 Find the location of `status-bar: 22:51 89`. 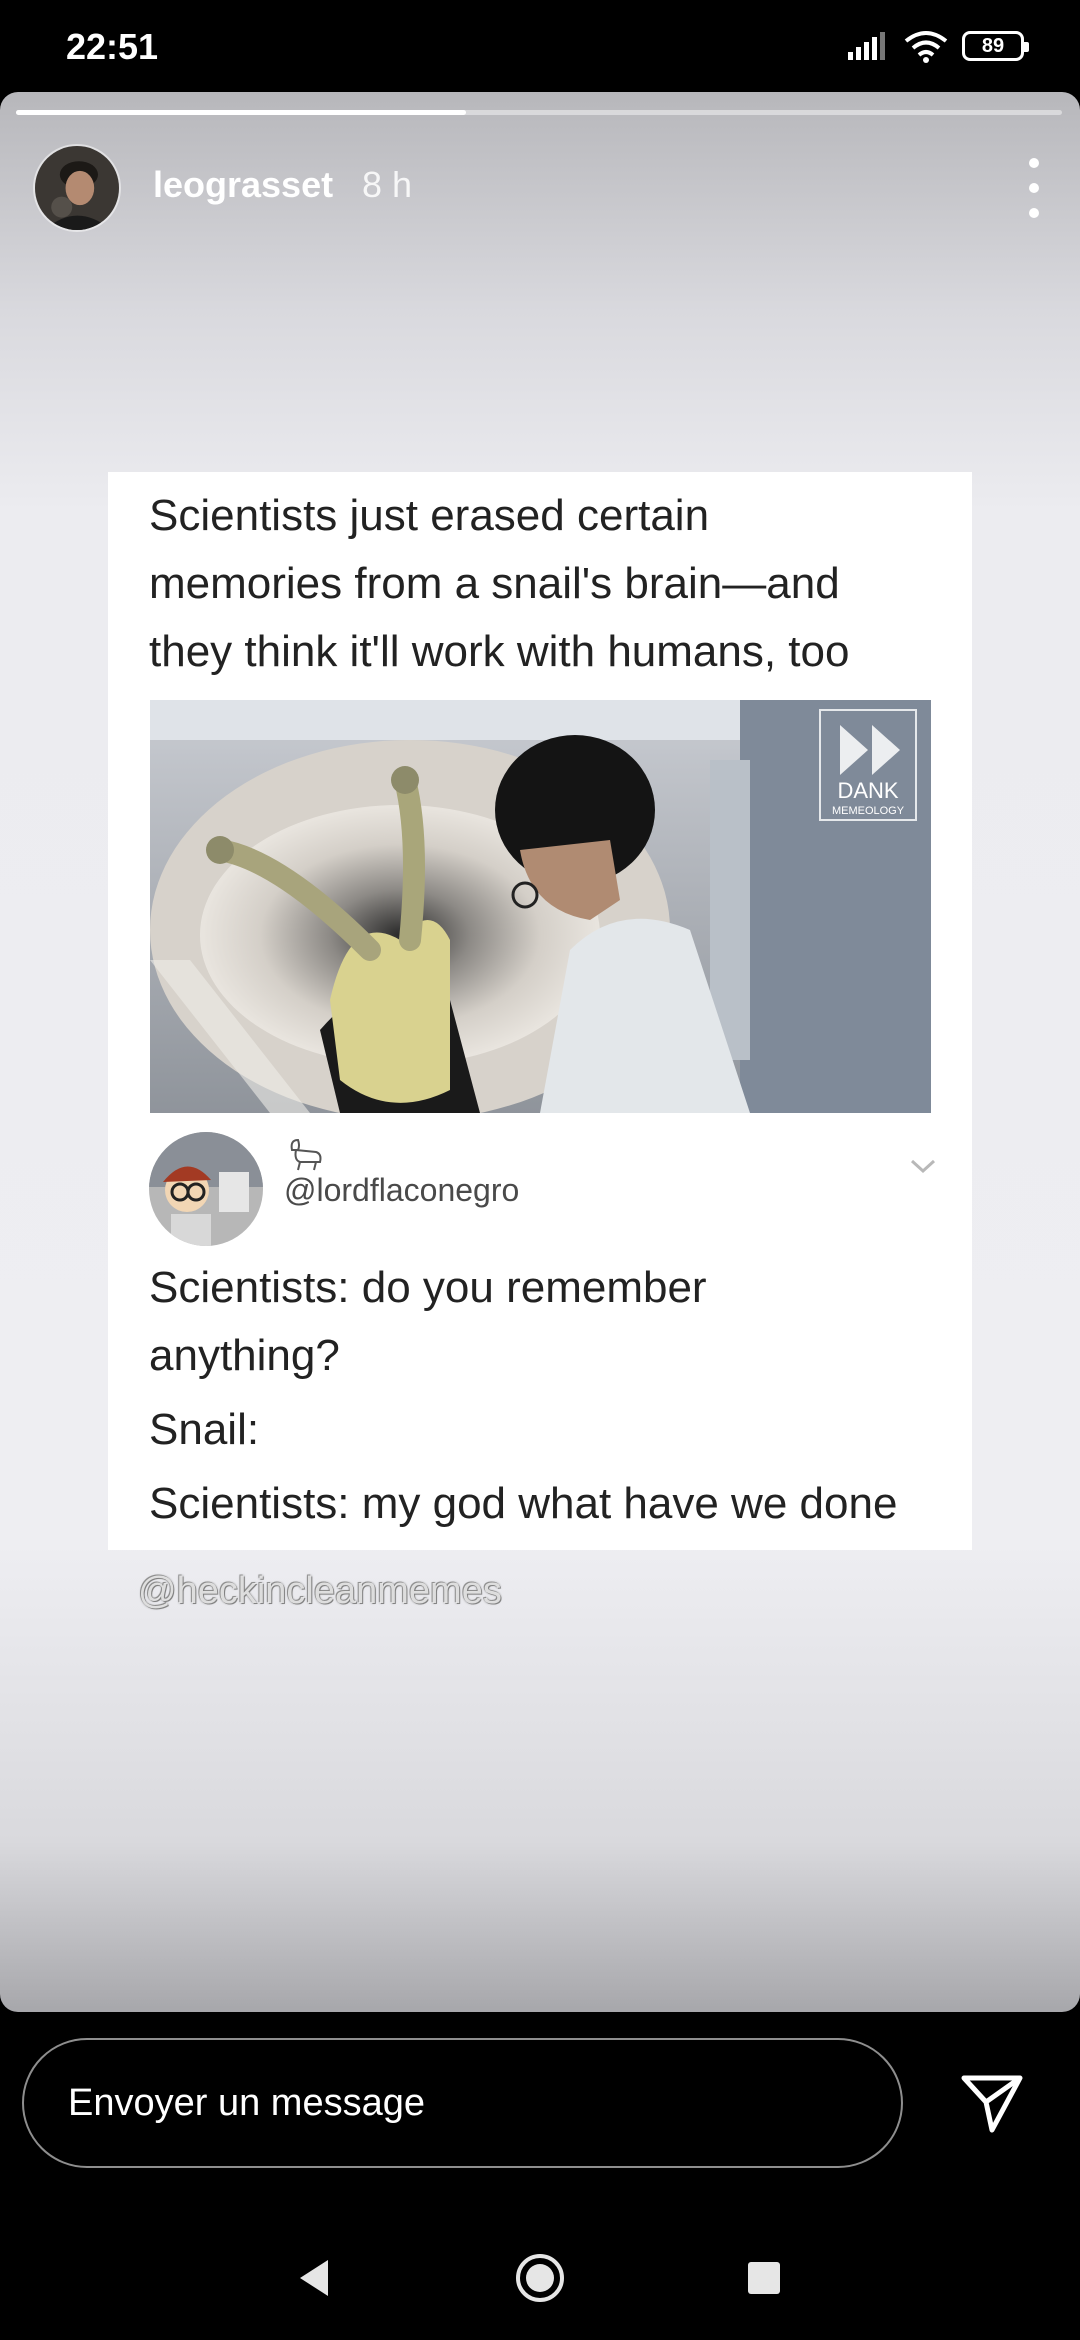

status-bar: 22:51 89 is located at coordinates (540, 46).